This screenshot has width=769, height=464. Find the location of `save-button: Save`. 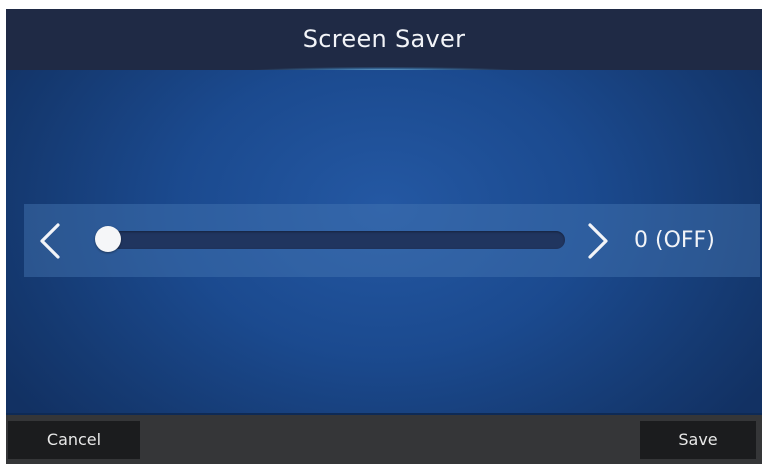

save-button: Save is located at coordinates (698, 440).